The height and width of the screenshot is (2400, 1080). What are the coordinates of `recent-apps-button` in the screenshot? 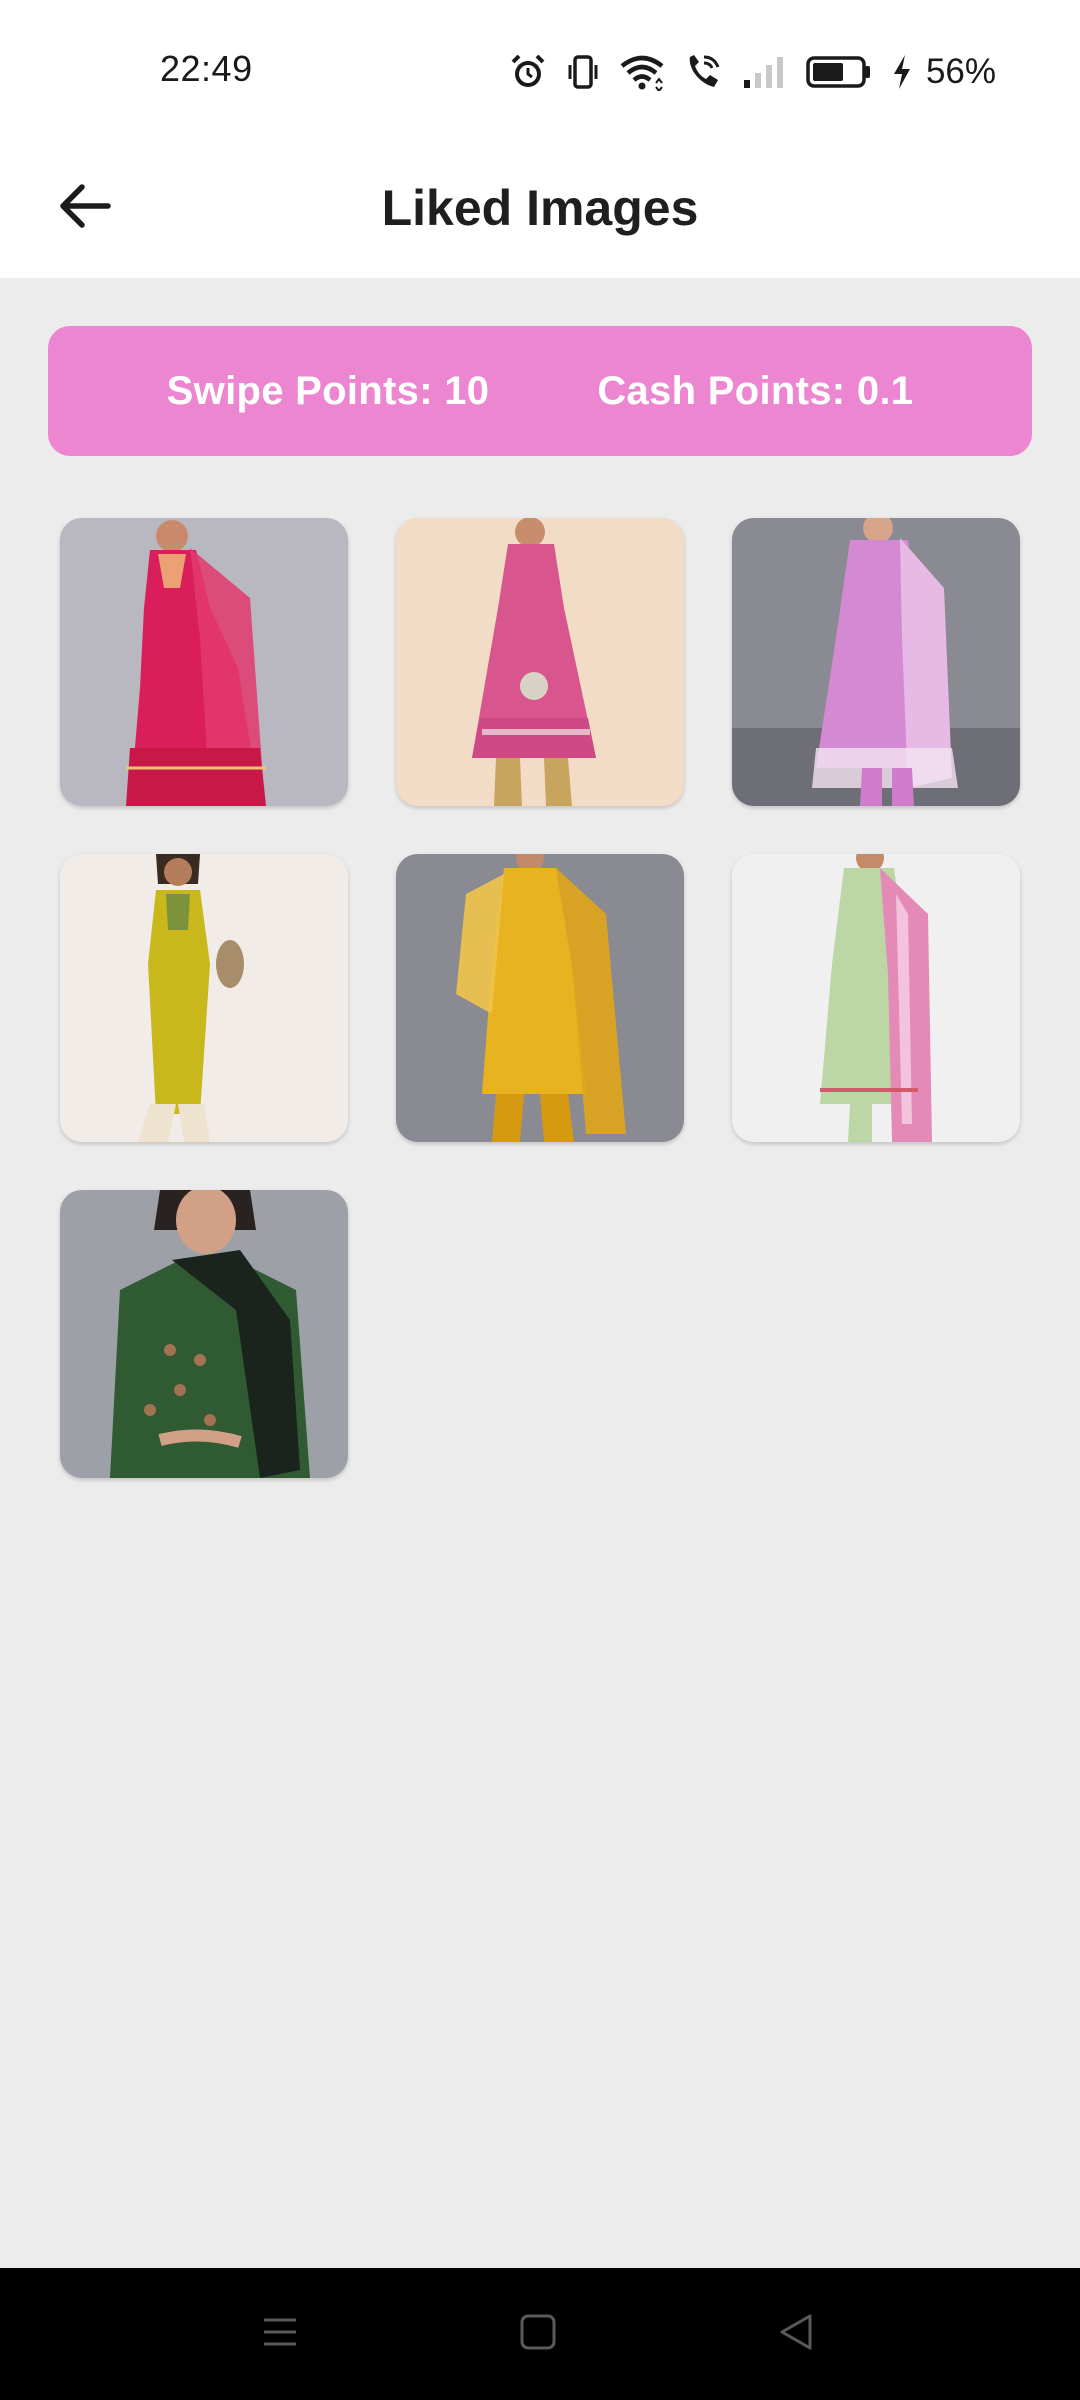 It's located at (280, 2334).